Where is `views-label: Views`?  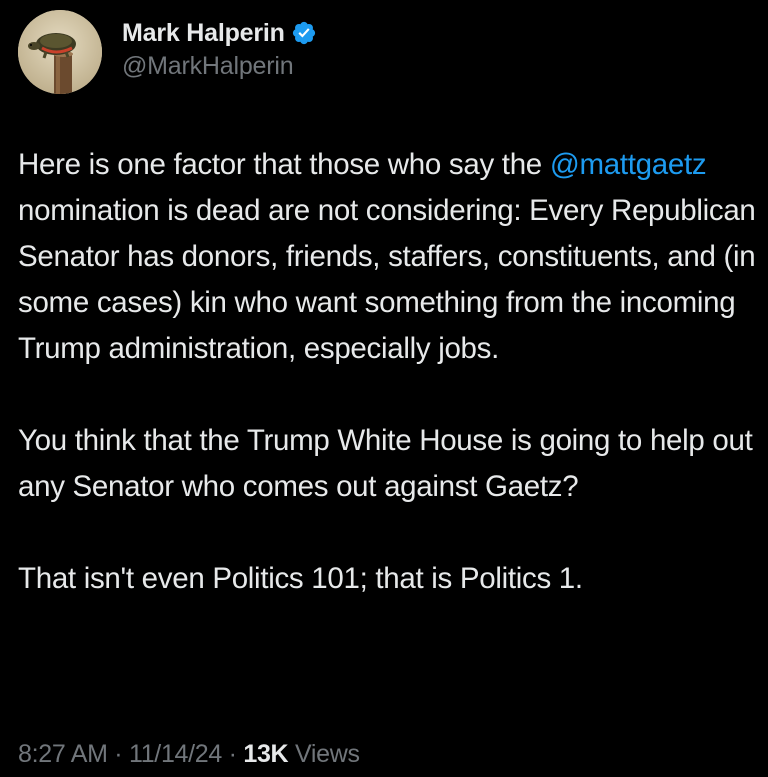
views-label: Views is located at coordinates (327, 754).